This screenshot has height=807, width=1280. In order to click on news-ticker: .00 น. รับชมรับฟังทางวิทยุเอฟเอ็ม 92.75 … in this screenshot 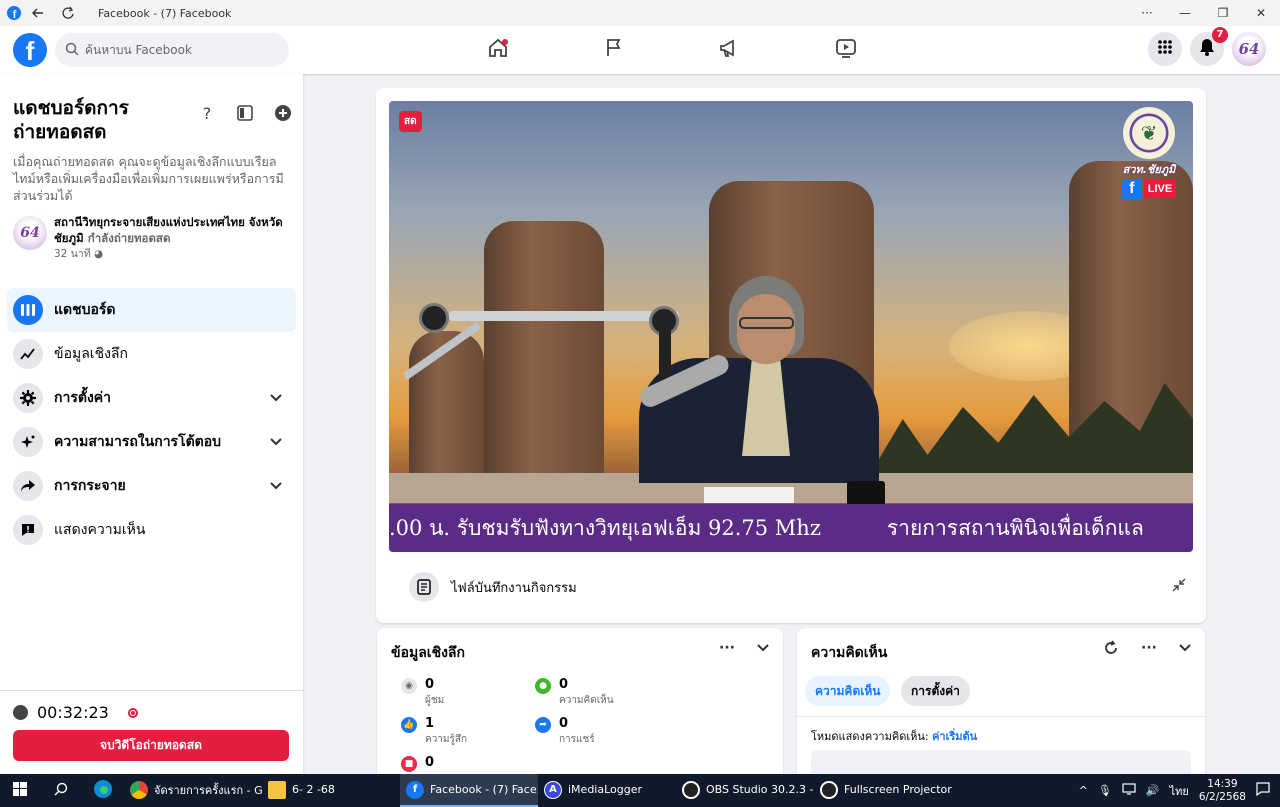, I will do `click(791, 528)`.